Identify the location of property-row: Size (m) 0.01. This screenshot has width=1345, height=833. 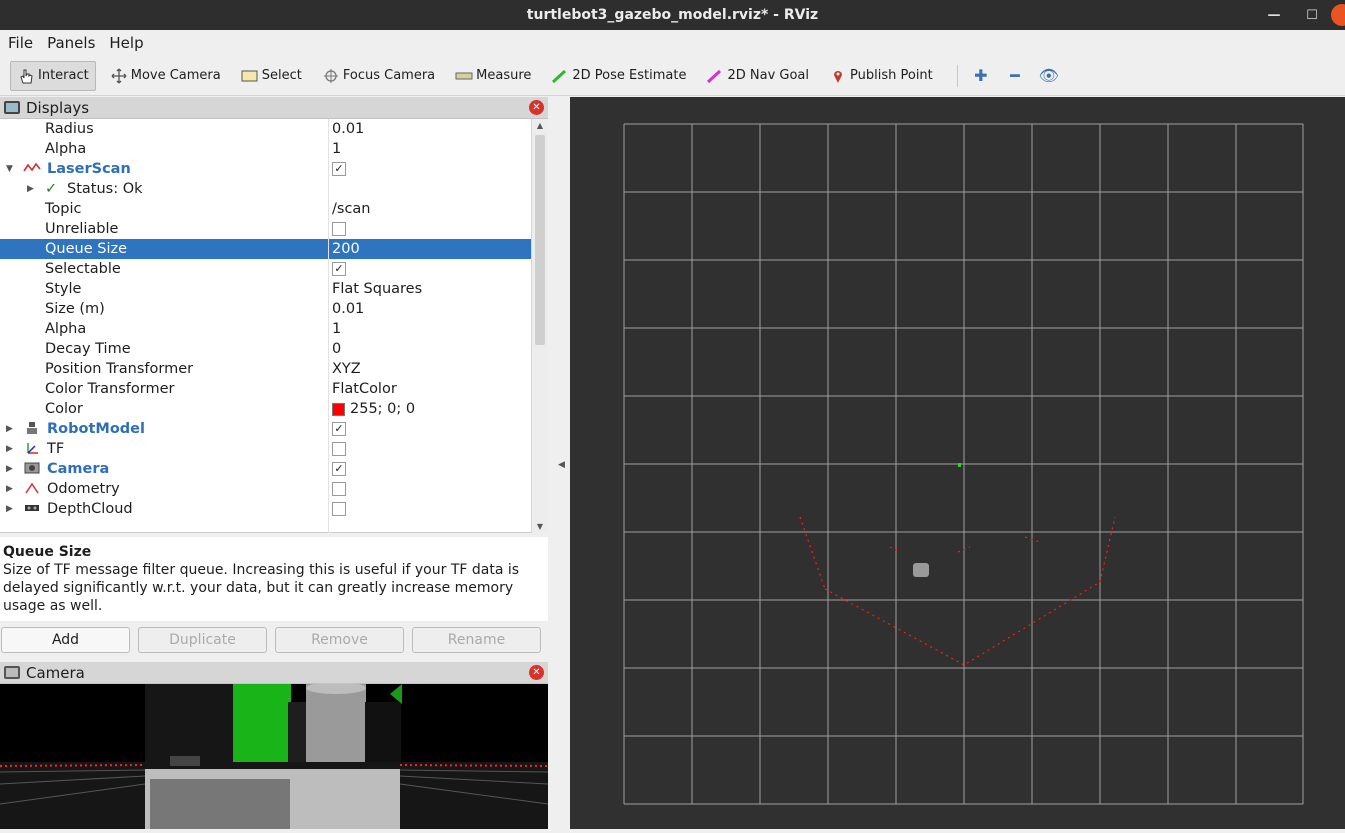
(265, 309).